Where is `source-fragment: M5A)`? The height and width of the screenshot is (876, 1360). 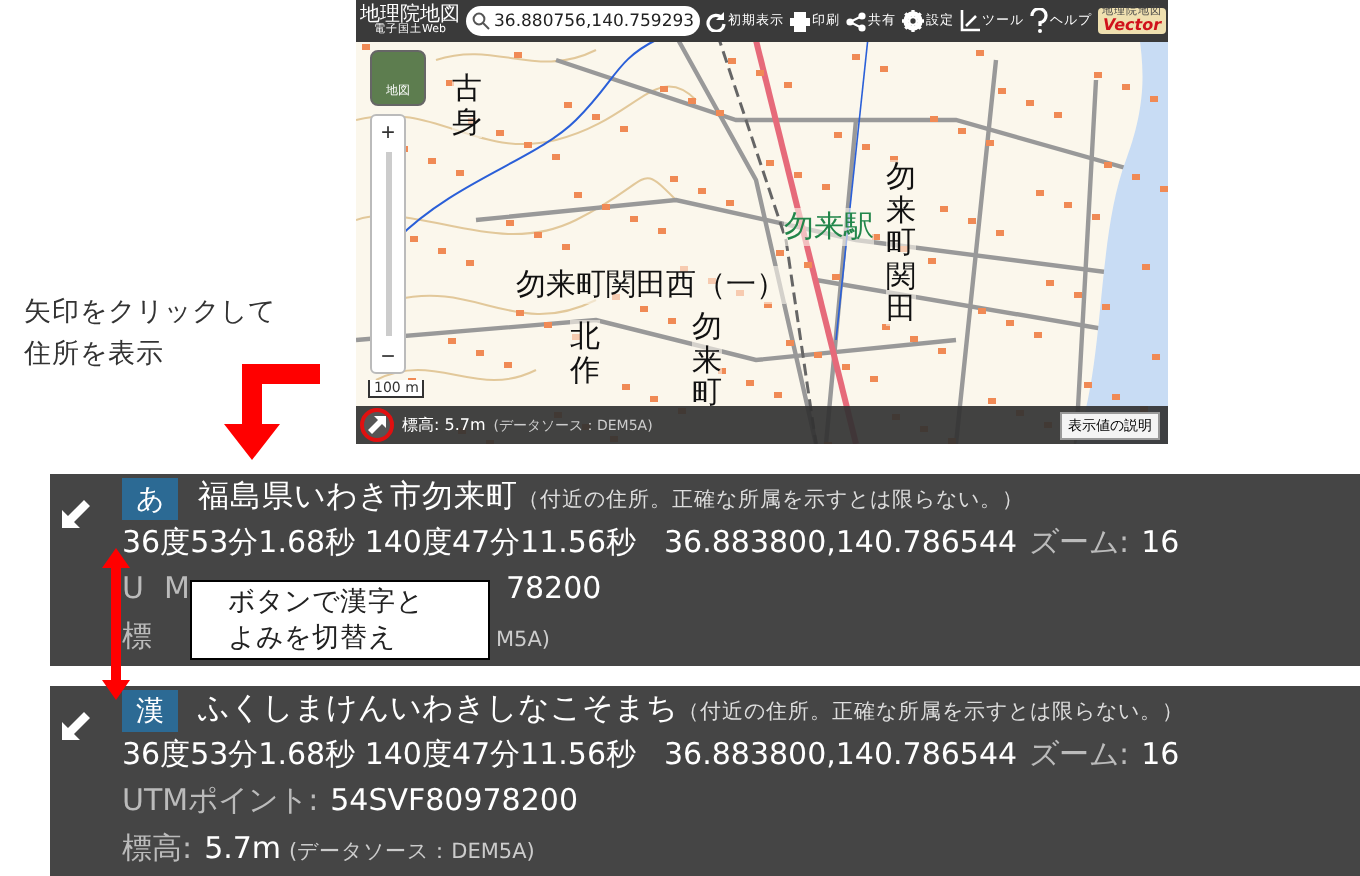 source-fragment: M5A) is located at coordinates (523, 639).